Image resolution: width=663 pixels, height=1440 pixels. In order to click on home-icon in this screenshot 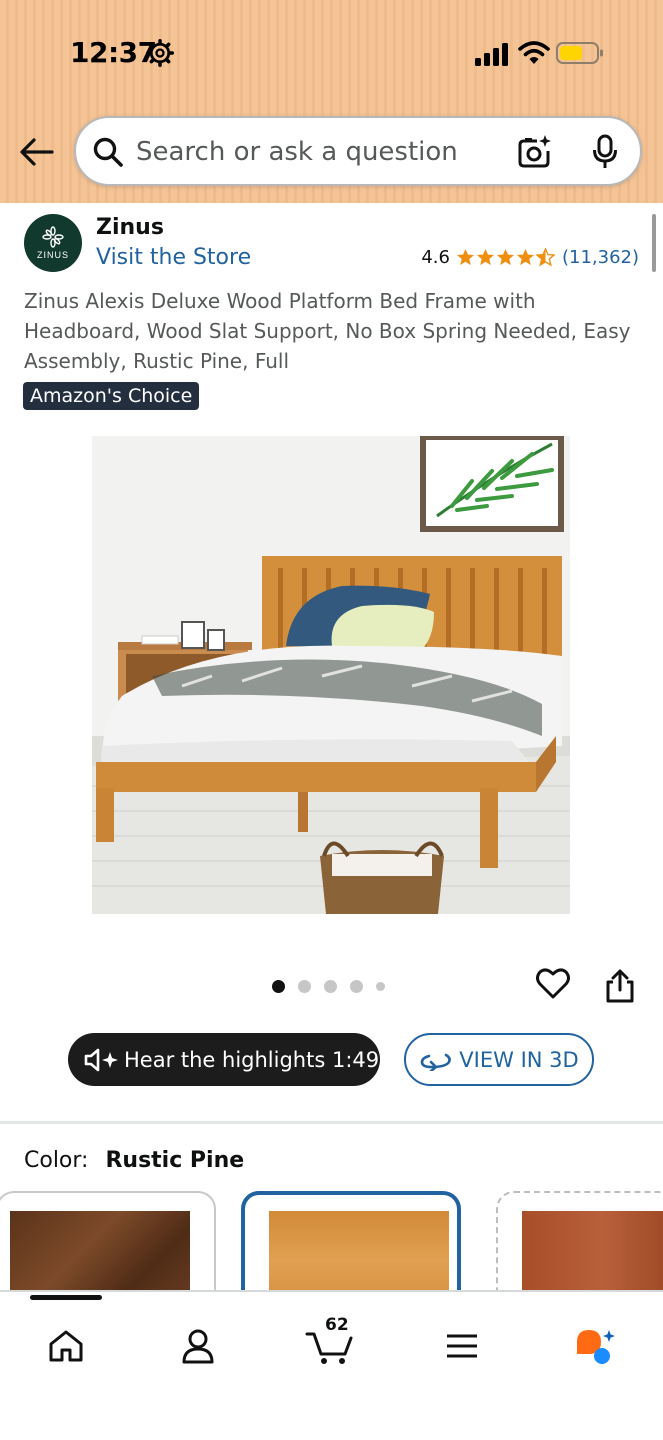, I will do `click(66, 1346)`.